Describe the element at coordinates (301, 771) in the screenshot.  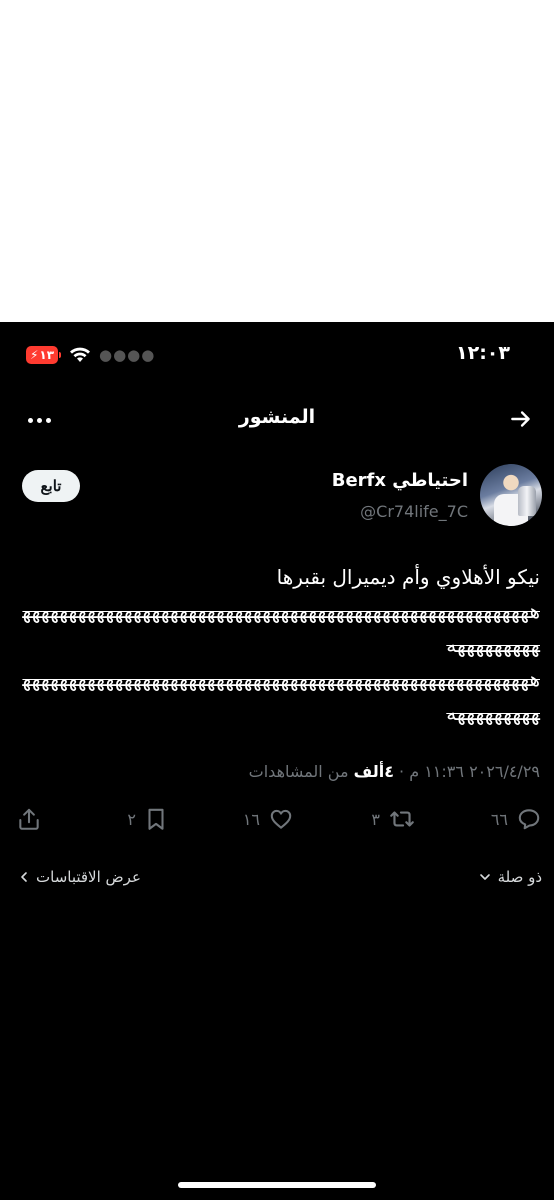
I see `views-label: من المشاهدات` at that location.